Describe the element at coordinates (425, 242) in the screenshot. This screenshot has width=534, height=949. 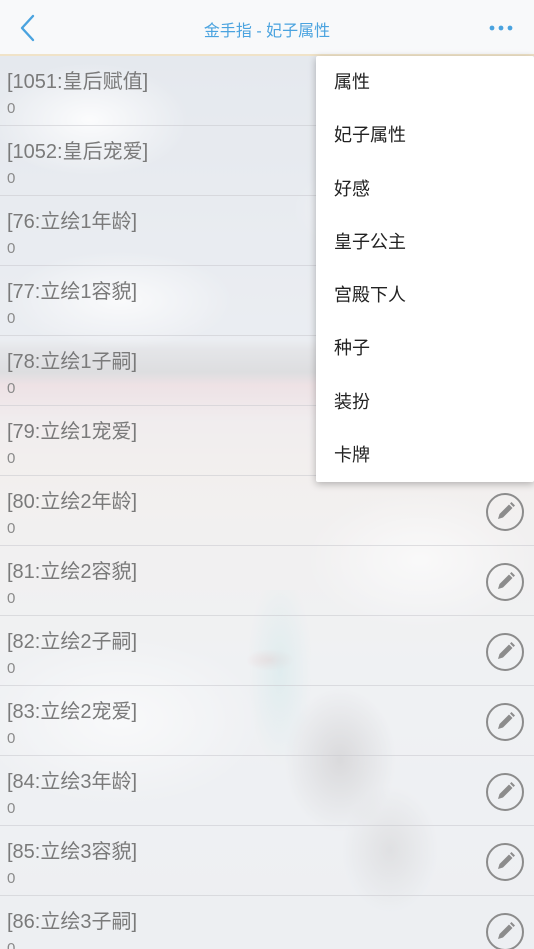
I see `menu-item-prince-princess: 皇子公主` at that location.